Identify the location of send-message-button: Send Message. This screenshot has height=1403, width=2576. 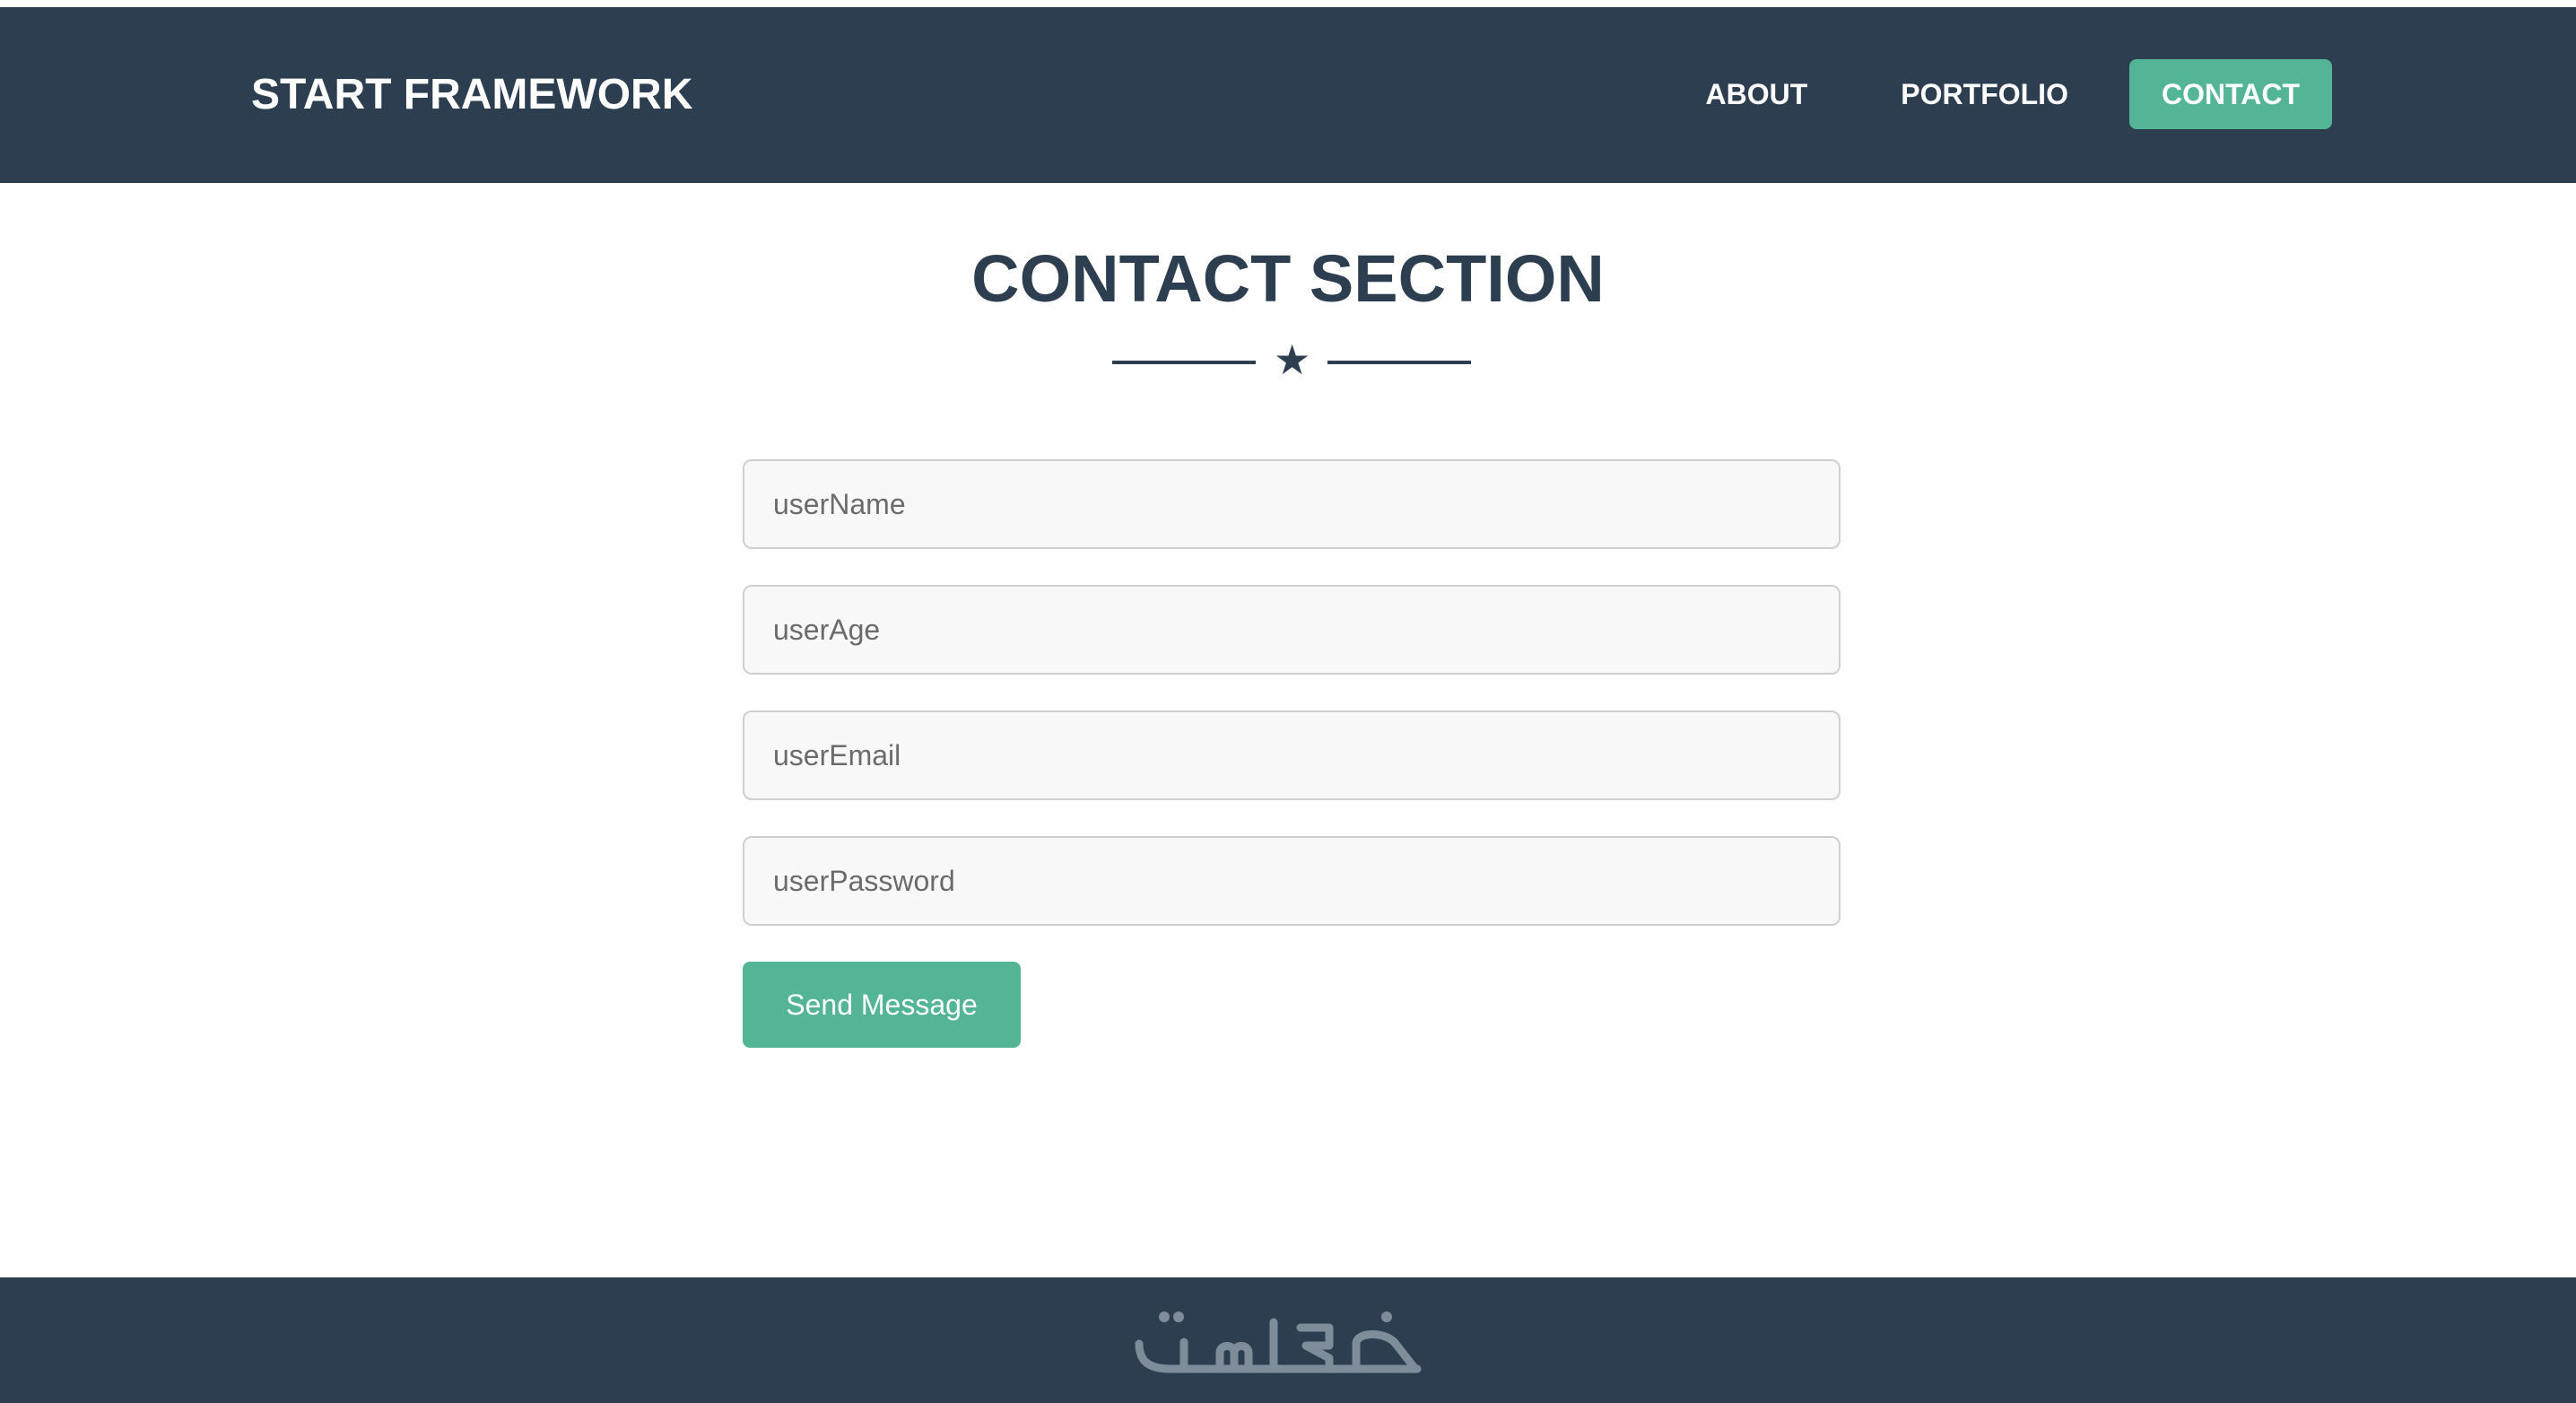
(882, 1005).